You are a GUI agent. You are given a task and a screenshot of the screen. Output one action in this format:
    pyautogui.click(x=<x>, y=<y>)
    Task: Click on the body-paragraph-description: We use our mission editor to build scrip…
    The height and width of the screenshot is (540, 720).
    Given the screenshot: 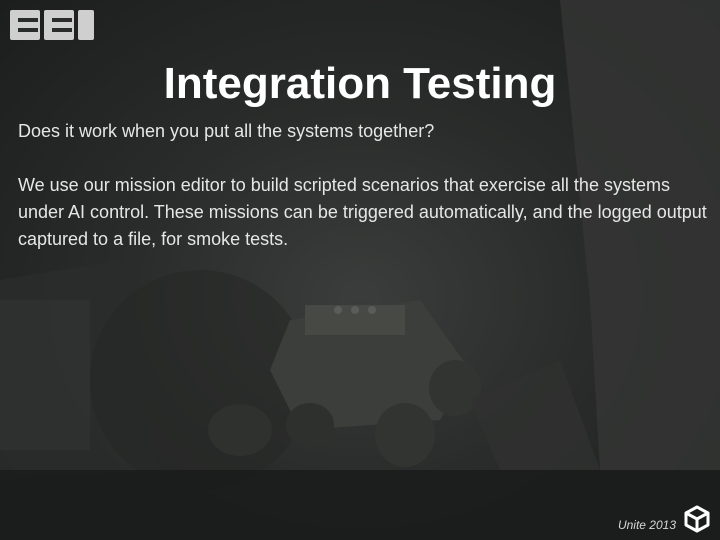 What is the action you would take?
    pyautogui.click(x=362, y=212)
    